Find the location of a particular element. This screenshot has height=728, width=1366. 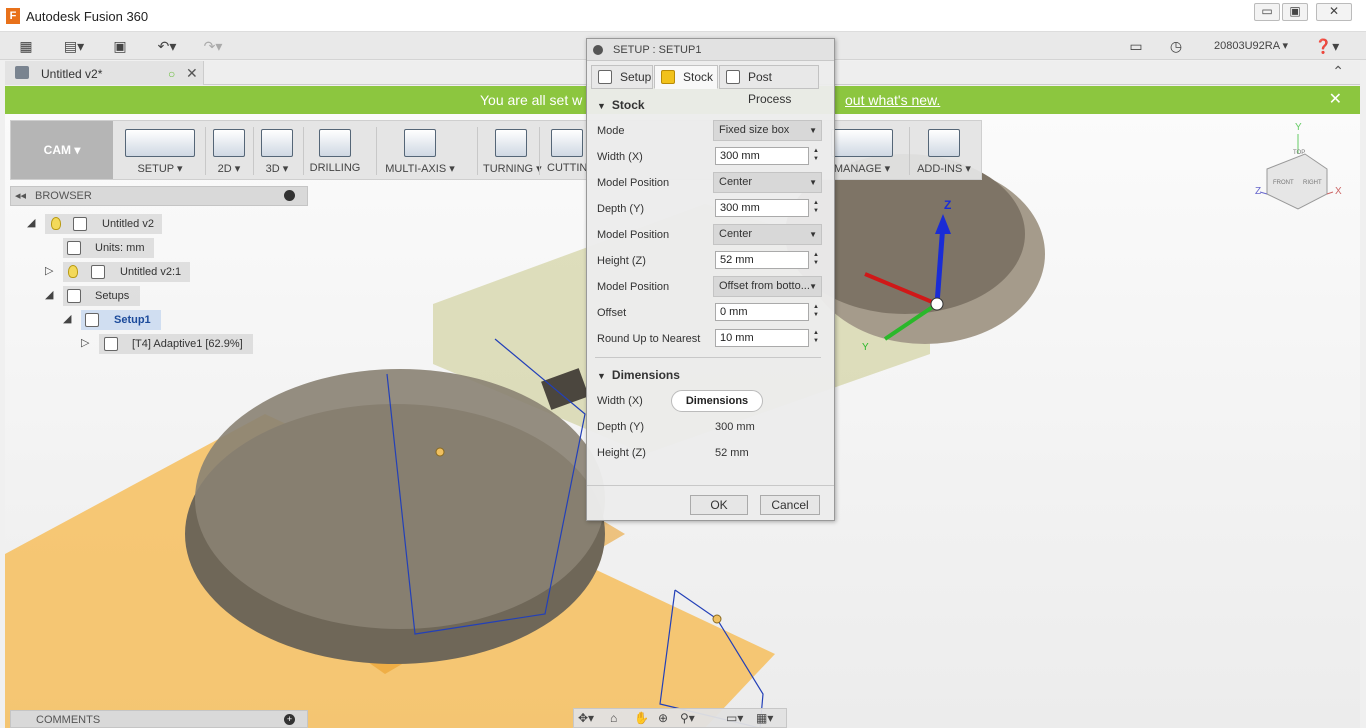

model-position-z-select: Offset from botto... ▼ is located at coordinates (767, 286).